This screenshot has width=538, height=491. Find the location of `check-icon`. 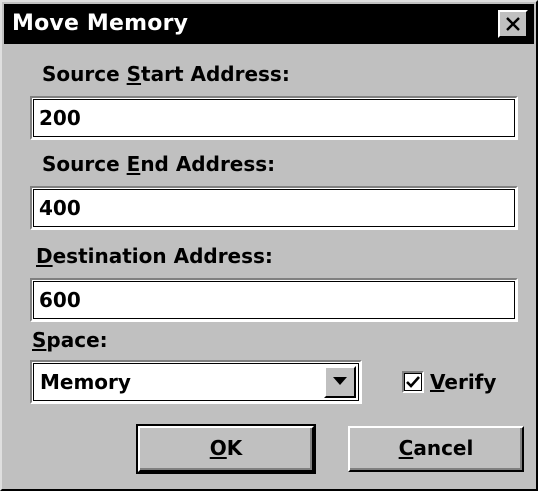

check-icon is located at coordinates (413, 382).